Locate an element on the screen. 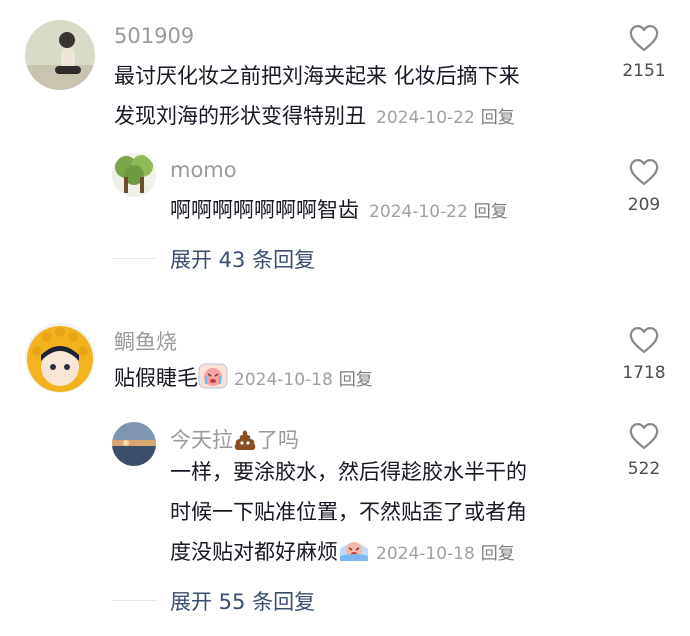 This screenshot has width=690, height=636. comment-line: 发现刘海的形状变得特别丑 is located at coordinates (240, 116).